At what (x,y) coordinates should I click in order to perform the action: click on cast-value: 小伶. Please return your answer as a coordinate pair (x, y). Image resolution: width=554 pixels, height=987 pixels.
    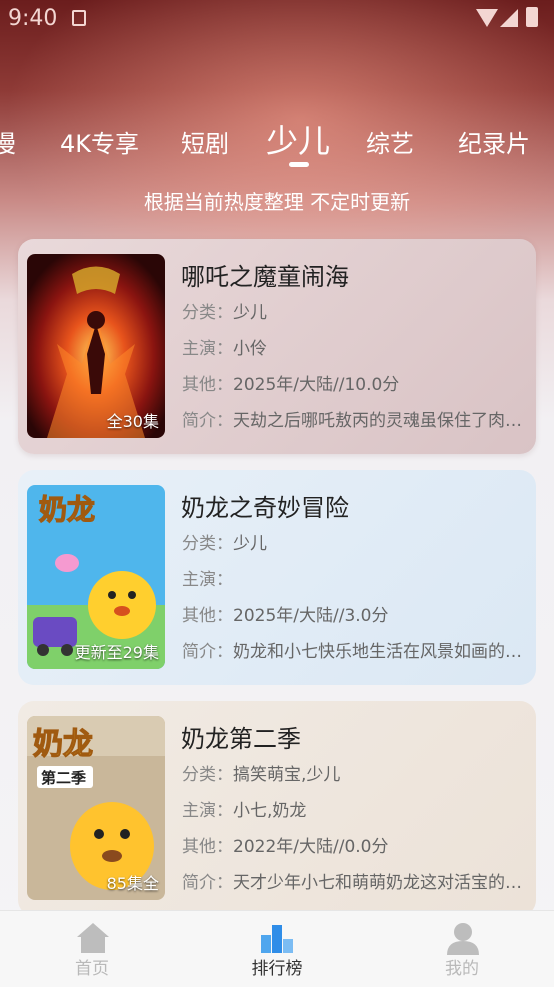
    Looking at the image, I should click on (250, 349).